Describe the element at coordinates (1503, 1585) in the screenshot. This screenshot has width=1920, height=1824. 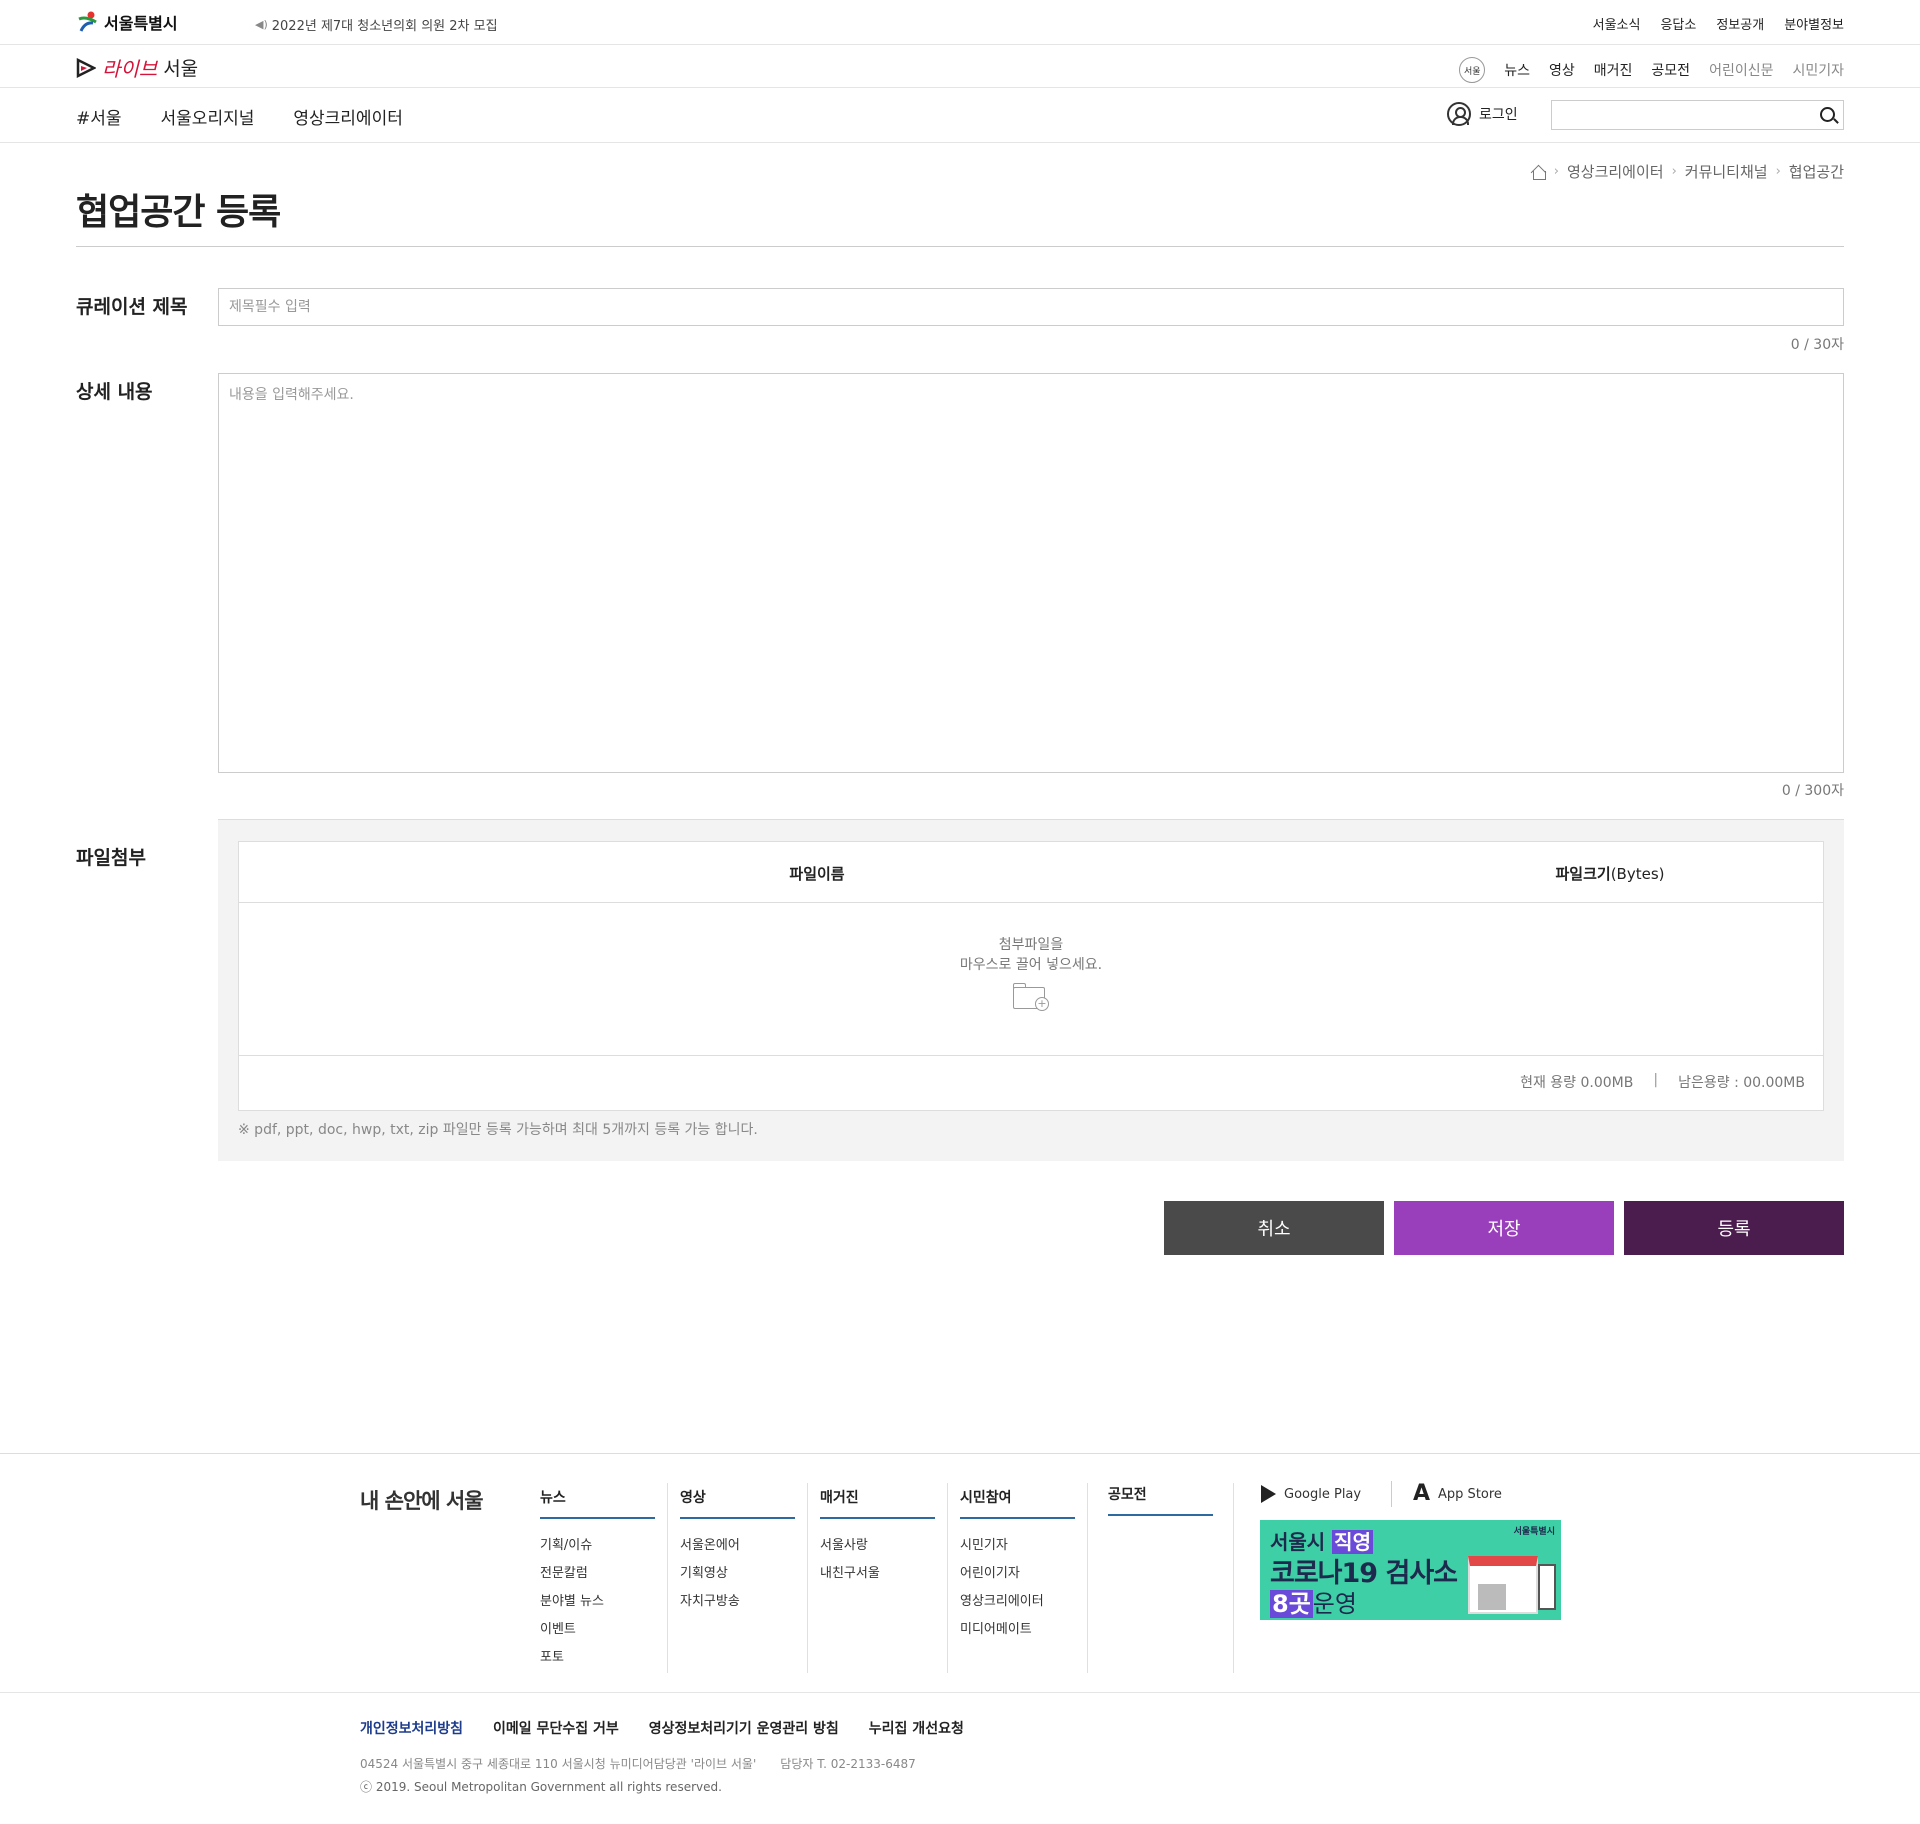
I see `test-booth-illustration` at that location.